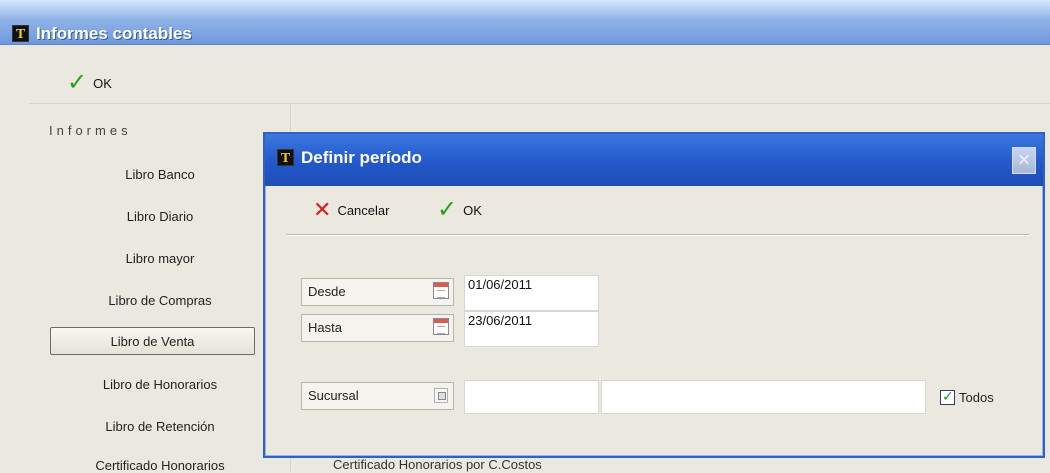 This screenshot has width=1050, height=473. What do you see at coordinates (658, 235) in the screenshot?
I see `dialog-divider` at bounding box center [658, 235].